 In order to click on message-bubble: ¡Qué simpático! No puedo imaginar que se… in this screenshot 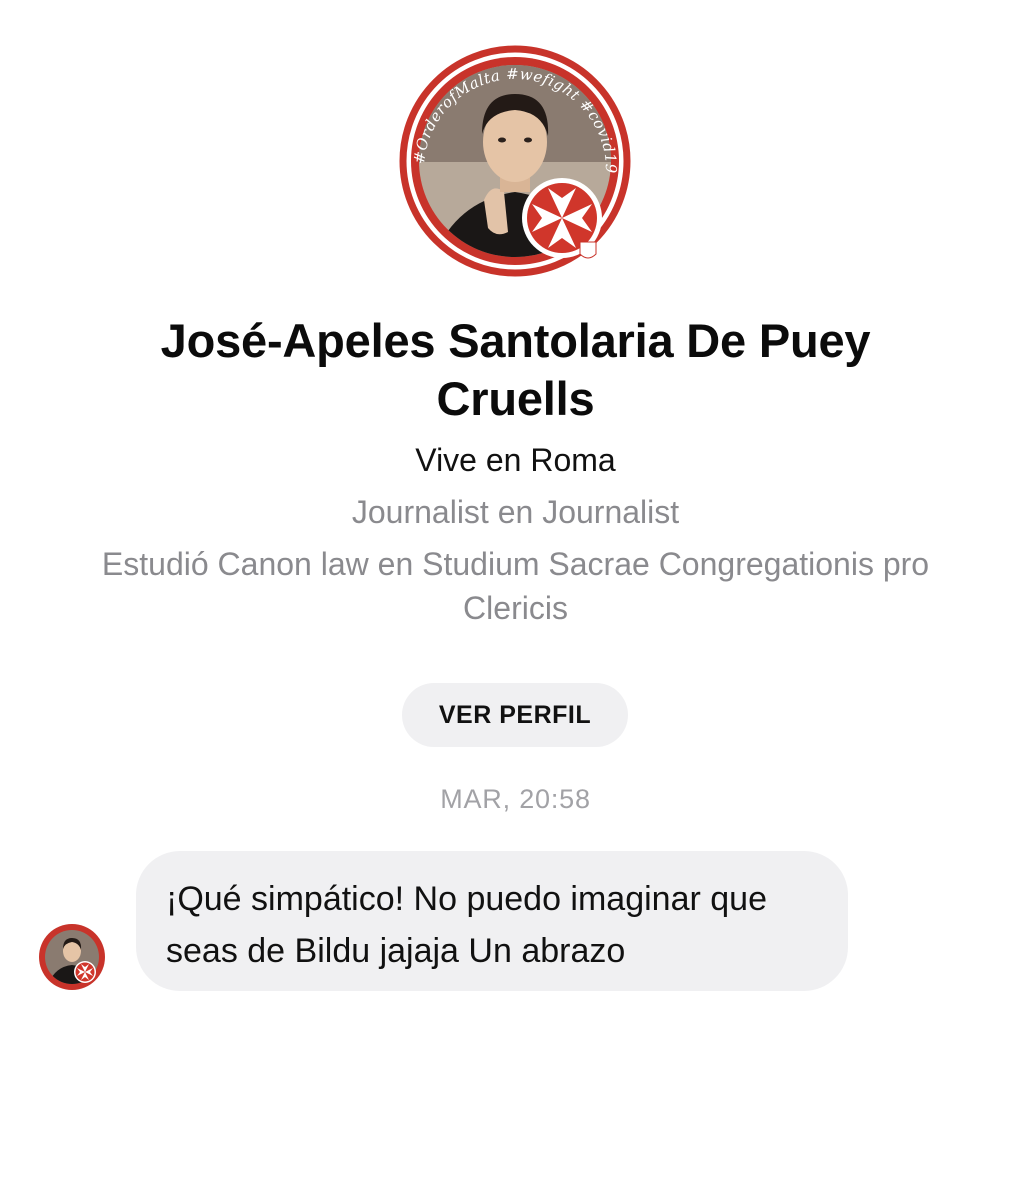, I will do `click(492, 921)`.